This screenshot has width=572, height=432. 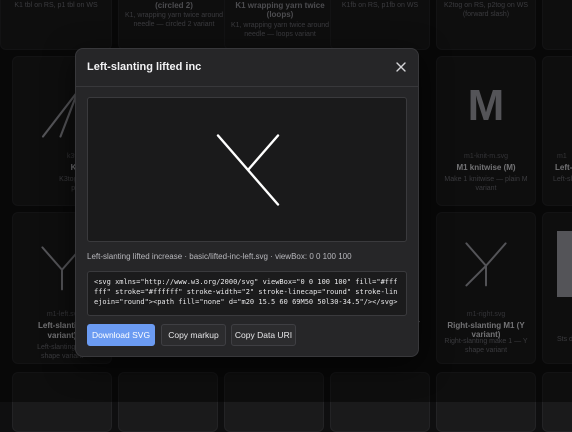 I want to click on lifted-inc-left-icon, so click(x=248, y=170).